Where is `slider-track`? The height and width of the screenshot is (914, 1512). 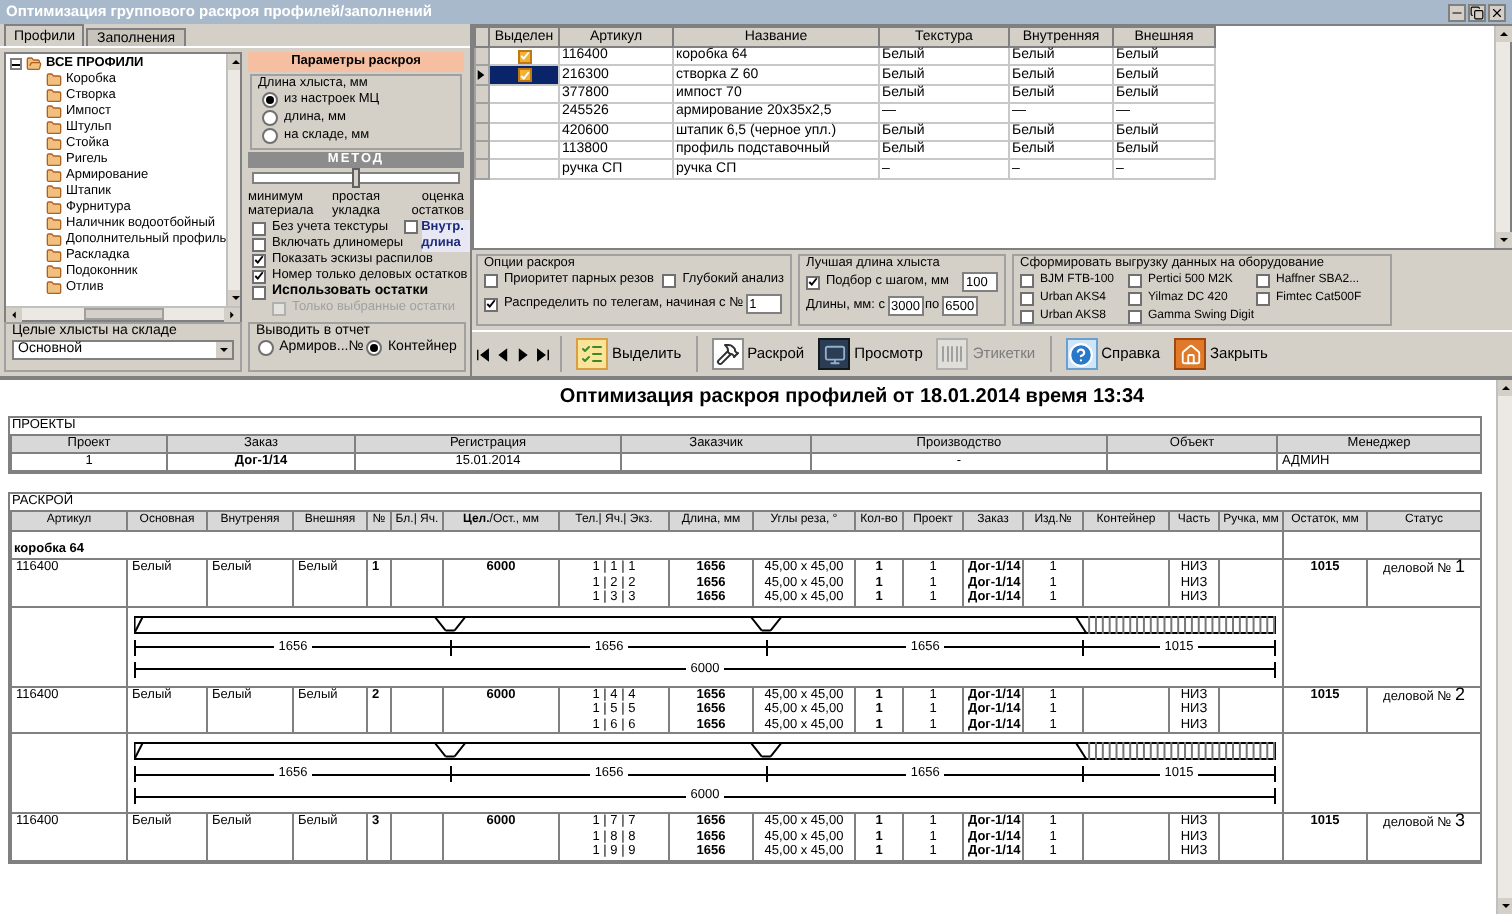 slider-track is located at coordinates (356, 178).